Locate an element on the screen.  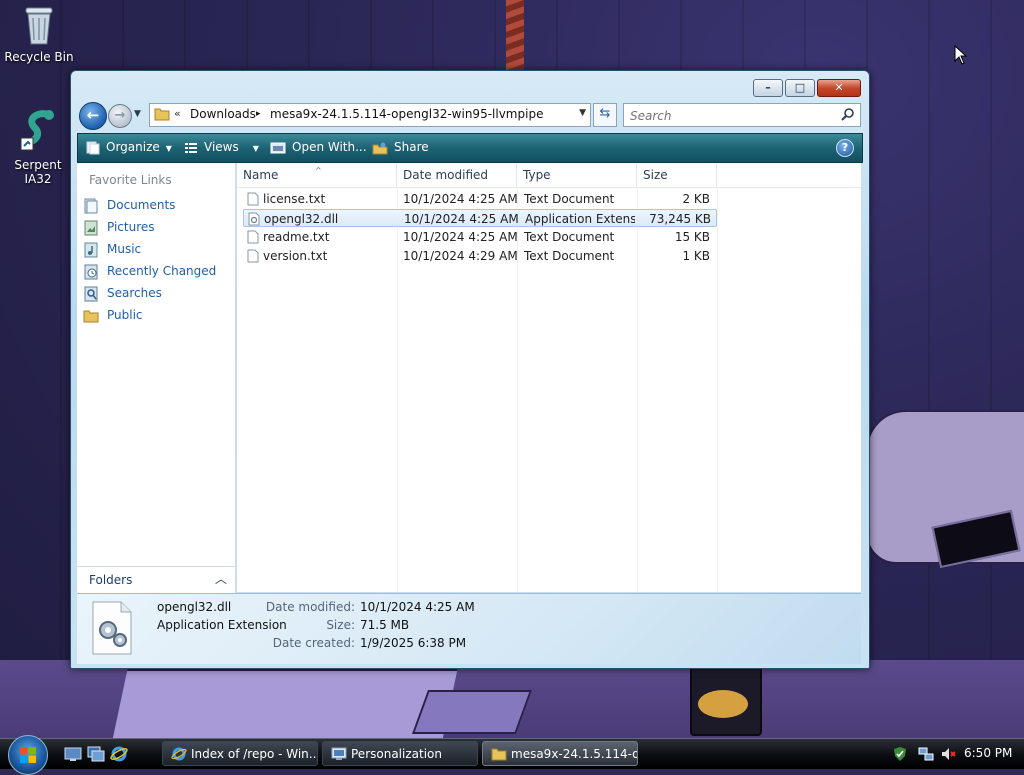
open-with-icon is located at coordinates (278, 147).